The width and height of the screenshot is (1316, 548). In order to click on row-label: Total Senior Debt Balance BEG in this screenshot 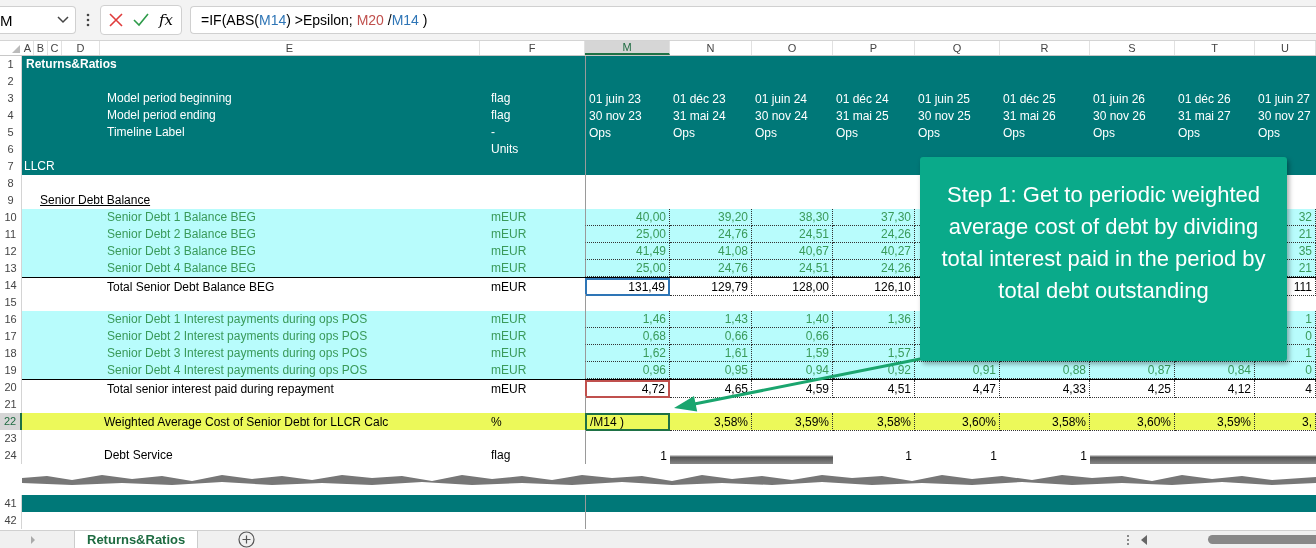, I will do `click(190, 287)`.